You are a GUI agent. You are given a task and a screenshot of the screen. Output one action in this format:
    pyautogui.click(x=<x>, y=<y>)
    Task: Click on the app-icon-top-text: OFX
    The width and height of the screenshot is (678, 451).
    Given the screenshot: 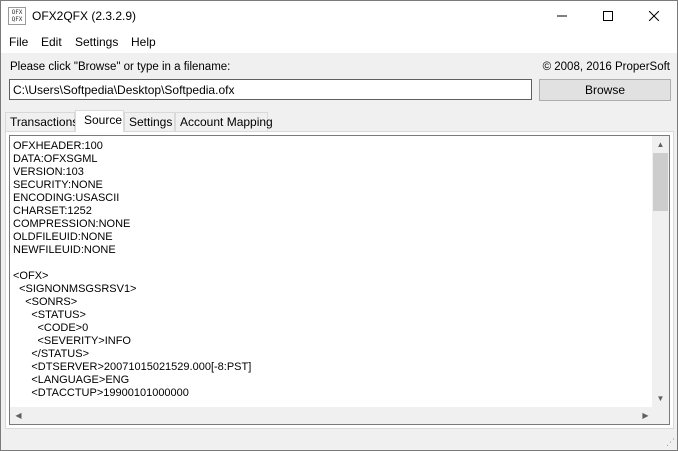 What is the action you would take?
    pyautogui.click(x=17, y=12)
    